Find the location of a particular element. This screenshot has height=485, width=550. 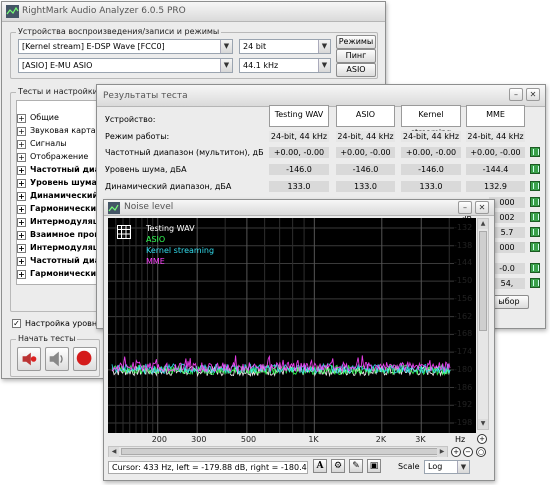

playback-test-button is located at coordinates (57, 359).